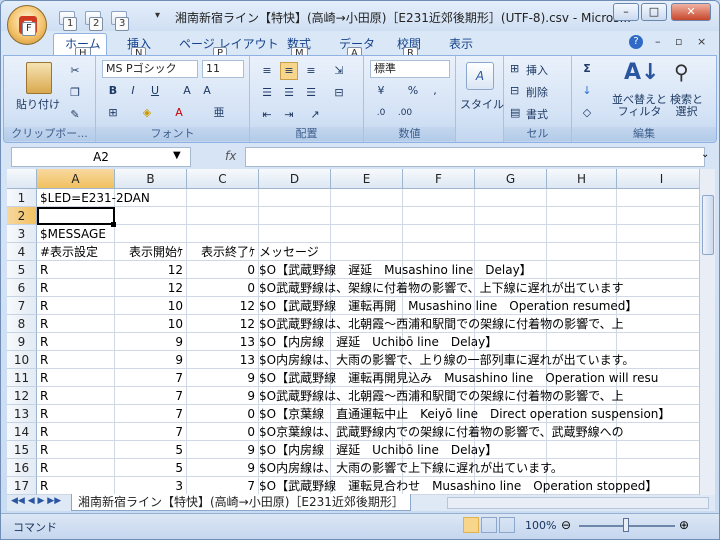  What do you see at coordinates (537, 92) in the screenshot?
I see `delete-cells-button: 削除` at bounding box center [537, 92].